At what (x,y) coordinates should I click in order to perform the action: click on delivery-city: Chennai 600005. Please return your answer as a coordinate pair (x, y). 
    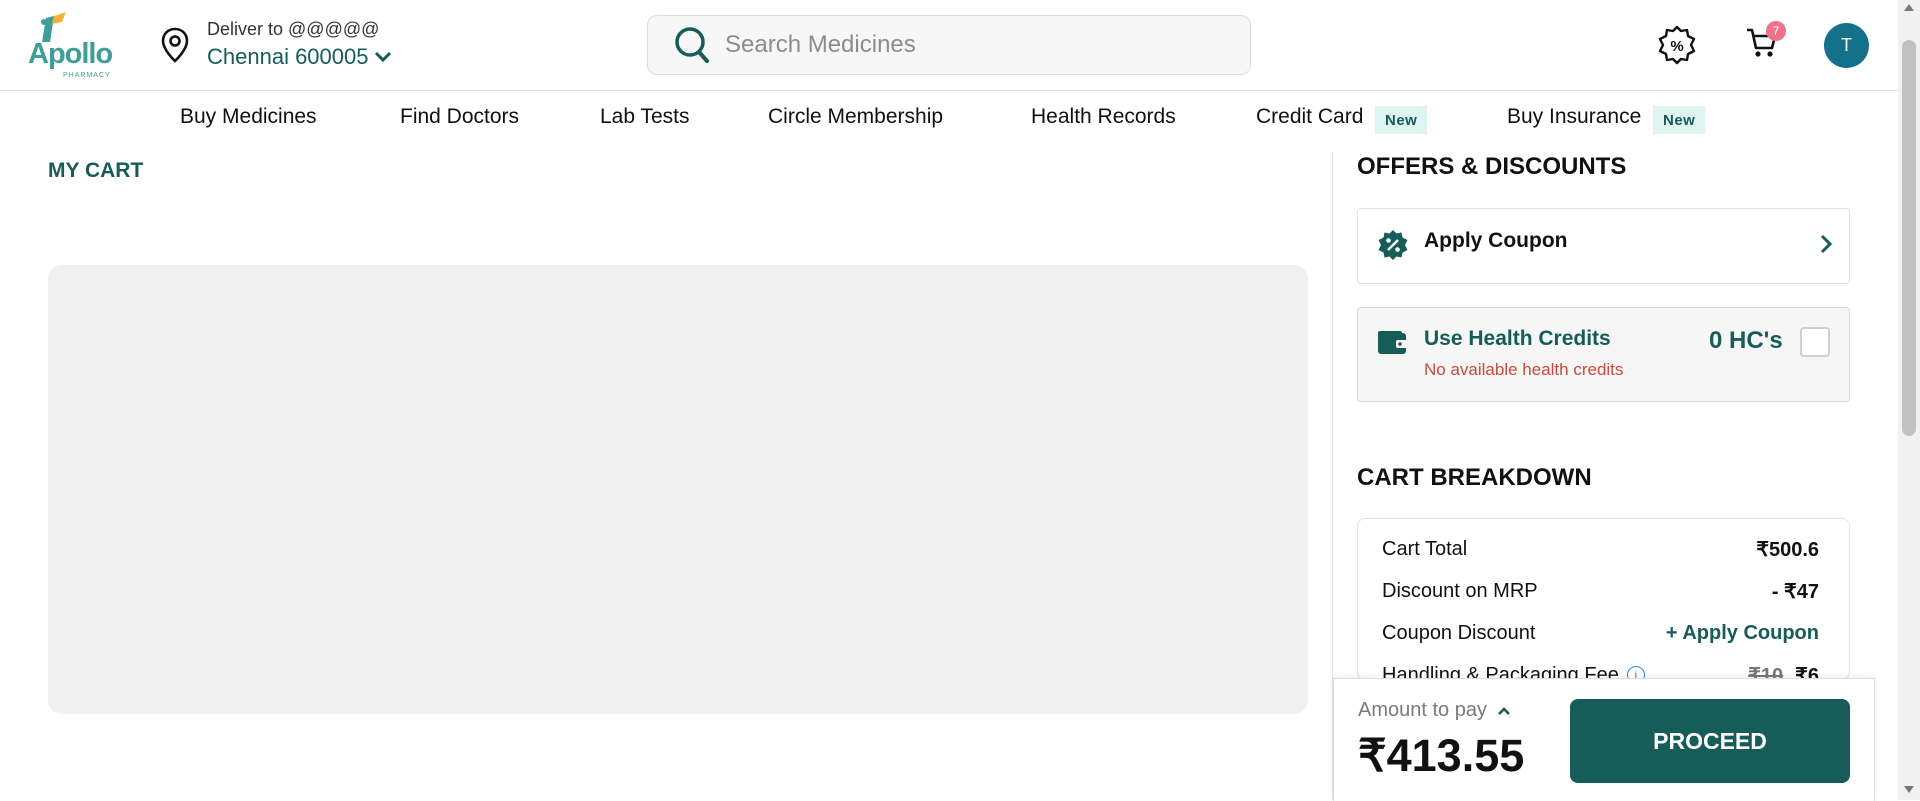
    Looking at the image, I should click on (288, 56).